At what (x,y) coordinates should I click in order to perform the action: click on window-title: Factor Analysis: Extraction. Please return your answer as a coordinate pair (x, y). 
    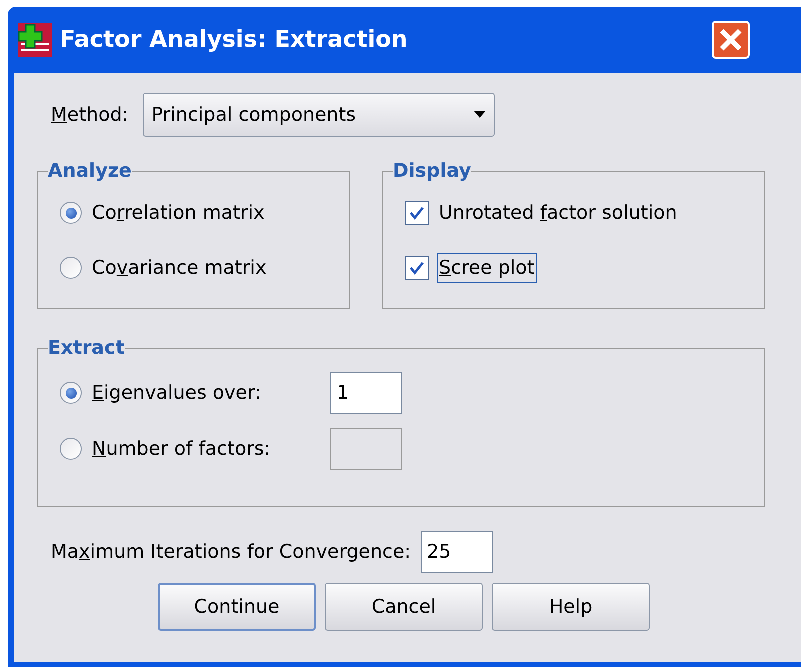
    Looking at the image, I should click on (234, 40).